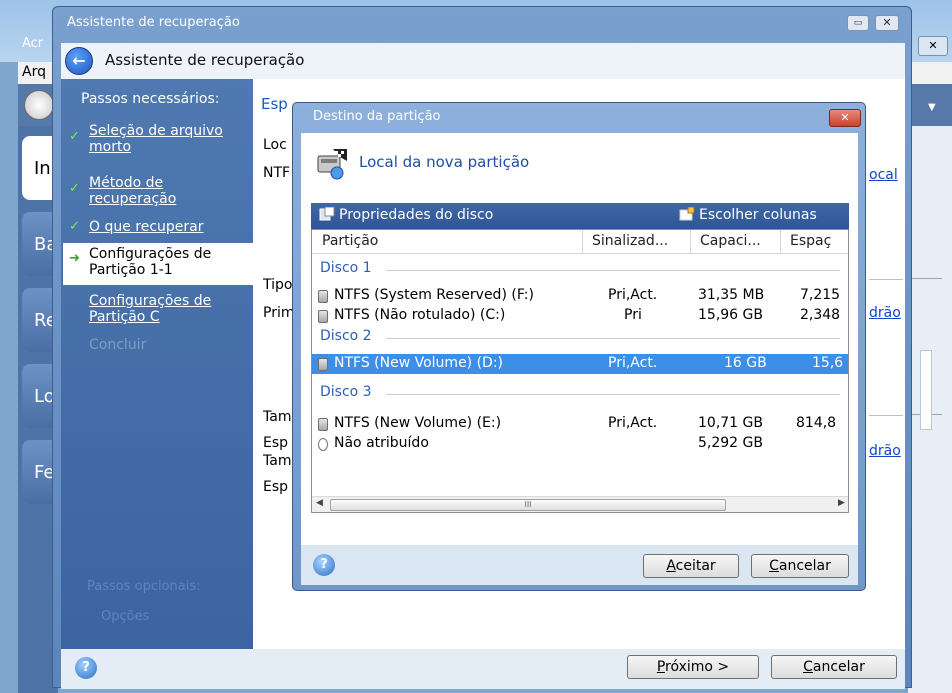 Image resolution: width=952 pixels, height=693 pixels. What do you see at coordinates (820, 315) in the screenshot?
I see `partition-free-space: 2,348` at bounding box center [820, 315].